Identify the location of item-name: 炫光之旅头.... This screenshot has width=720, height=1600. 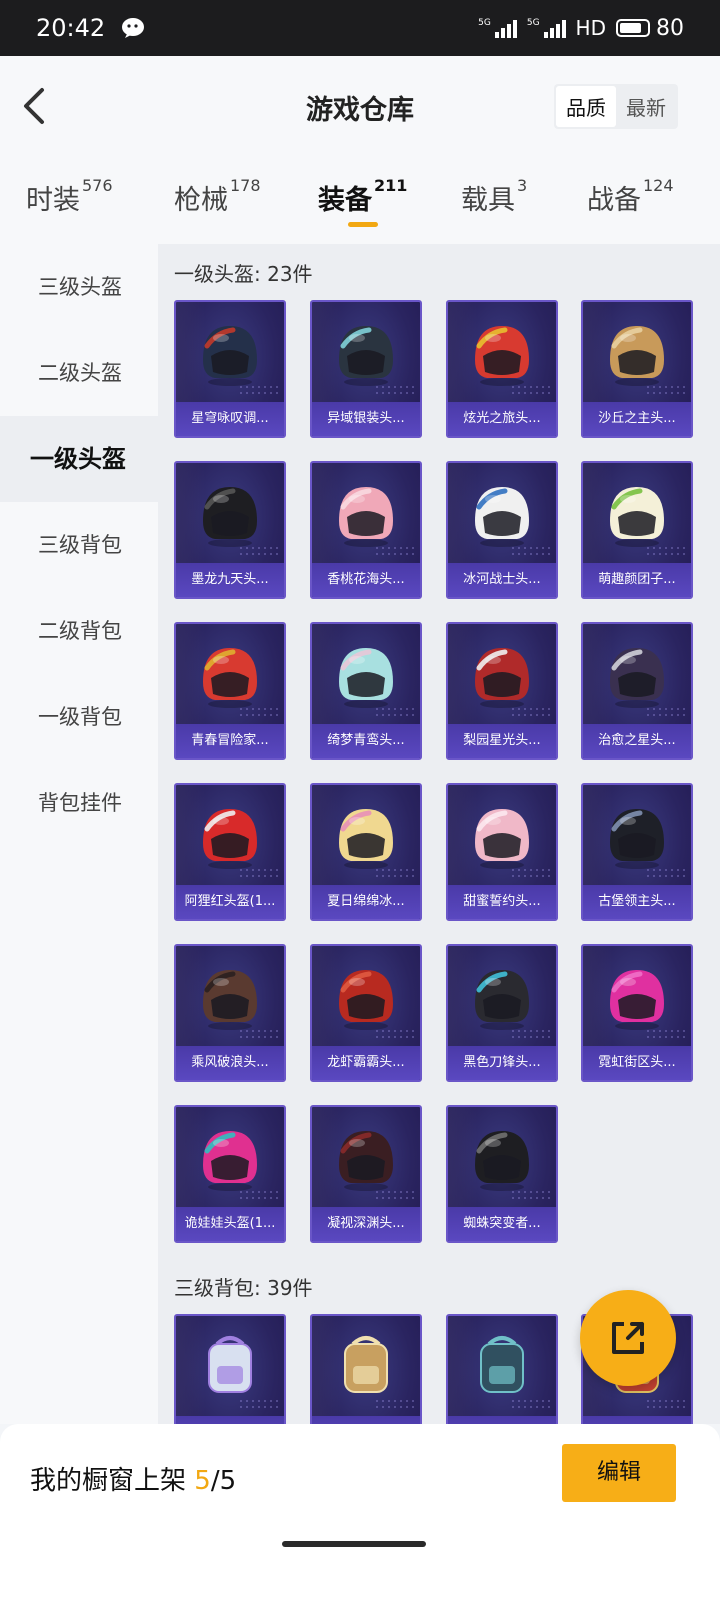
(502, 419).